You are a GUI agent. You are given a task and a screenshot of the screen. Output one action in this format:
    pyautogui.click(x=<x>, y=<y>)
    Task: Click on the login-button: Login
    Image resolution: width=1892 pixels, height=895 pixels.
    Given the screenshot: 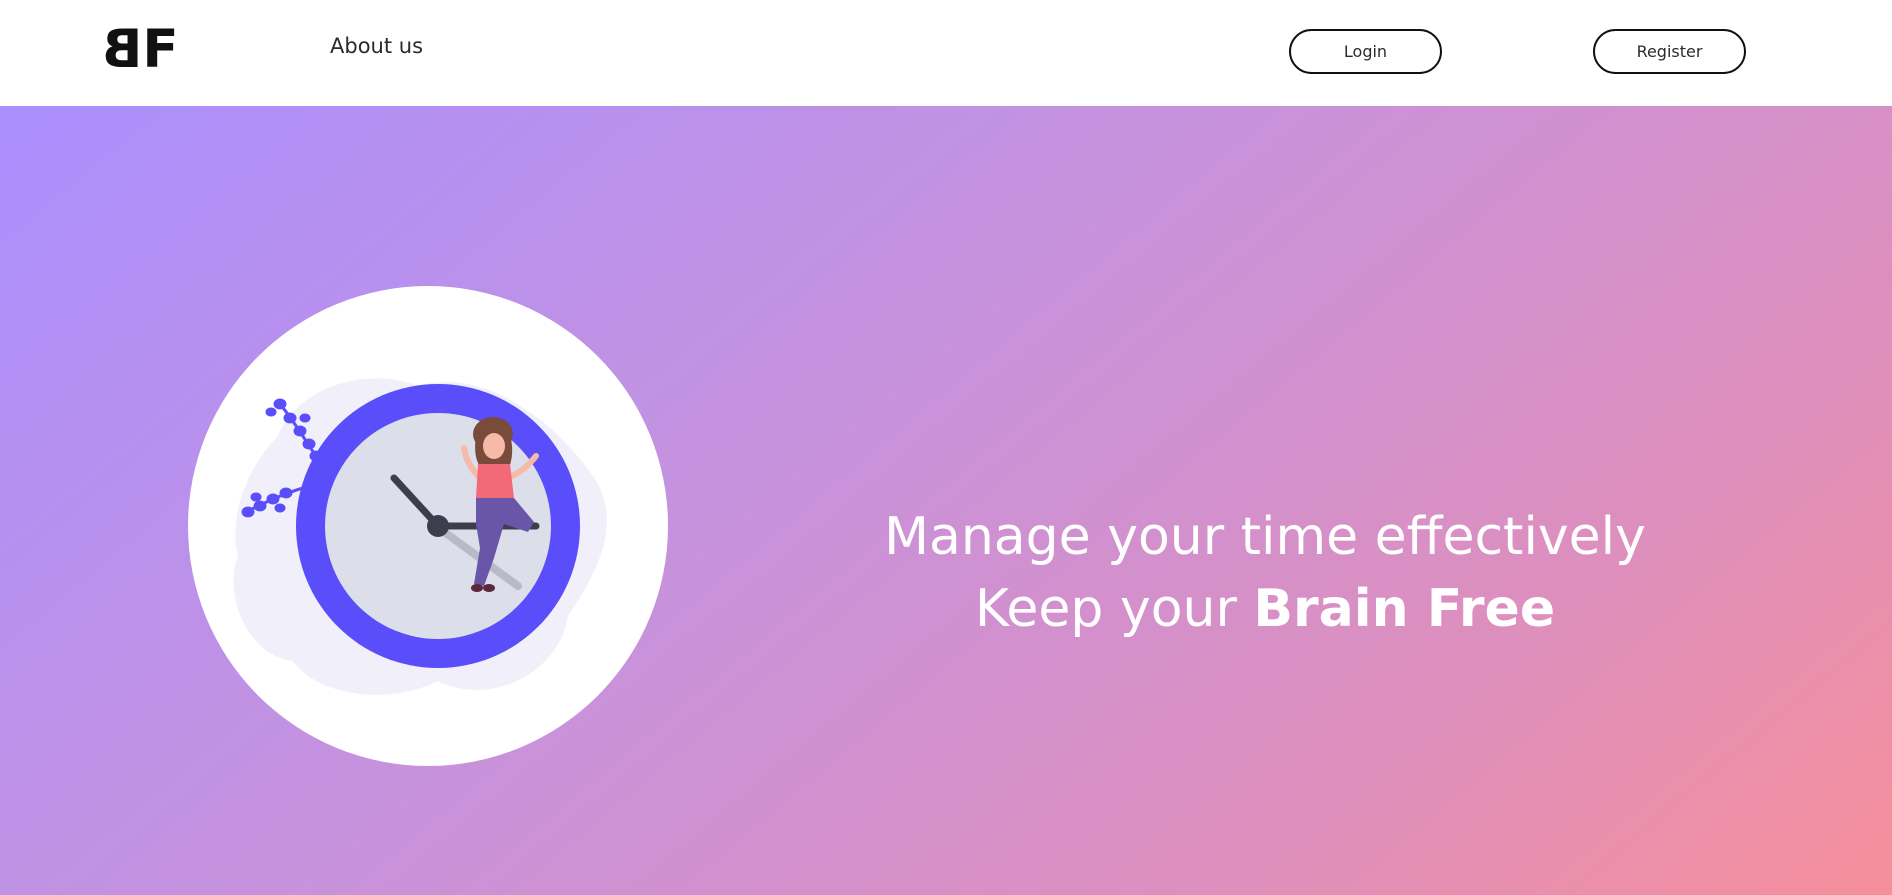 What is the action you would take?
    pyautogui.click(x=1365, y=51)
    